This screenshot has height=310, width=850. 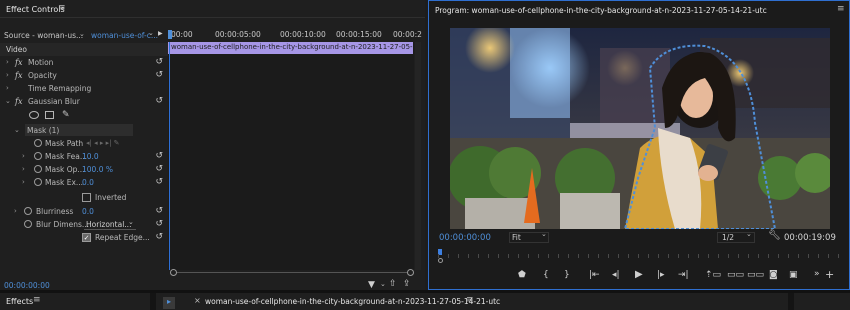 What do you see at coordinates (182, 34) in the screenshot?
I see `timecode-0: 00:00` at bounding box center [182, 34].